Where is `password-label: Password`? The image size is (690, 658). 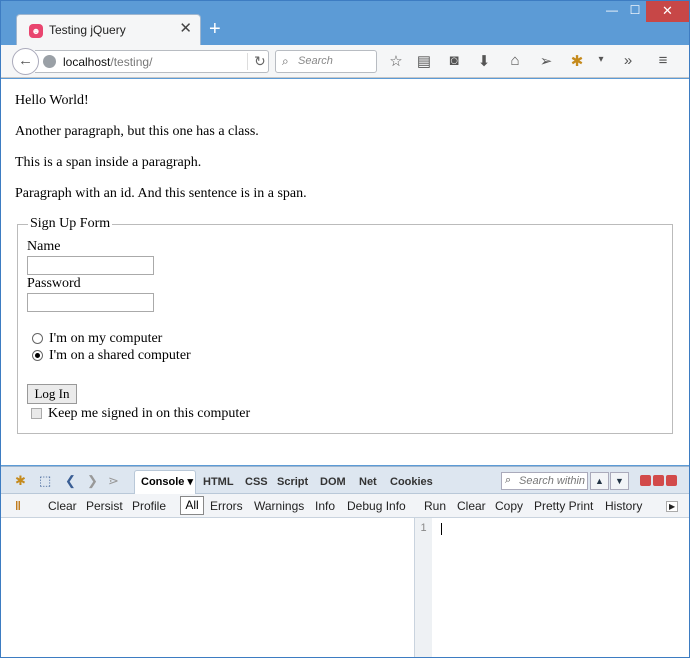
password-label: Password is located at coordinates (54, 283).